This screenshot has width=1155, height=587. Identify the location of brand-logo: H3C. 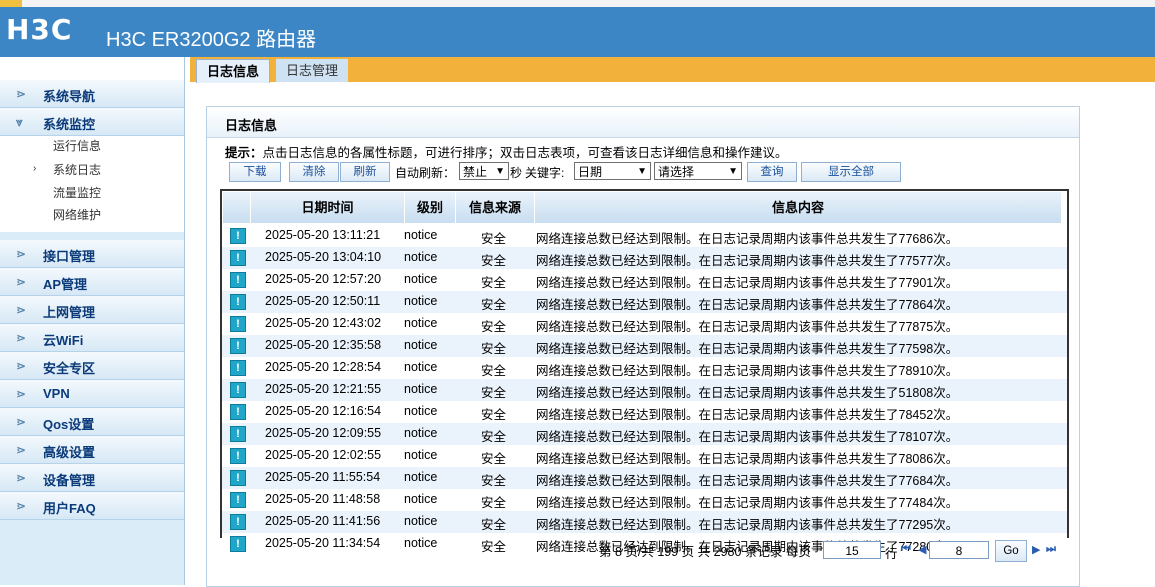
(39, 29).